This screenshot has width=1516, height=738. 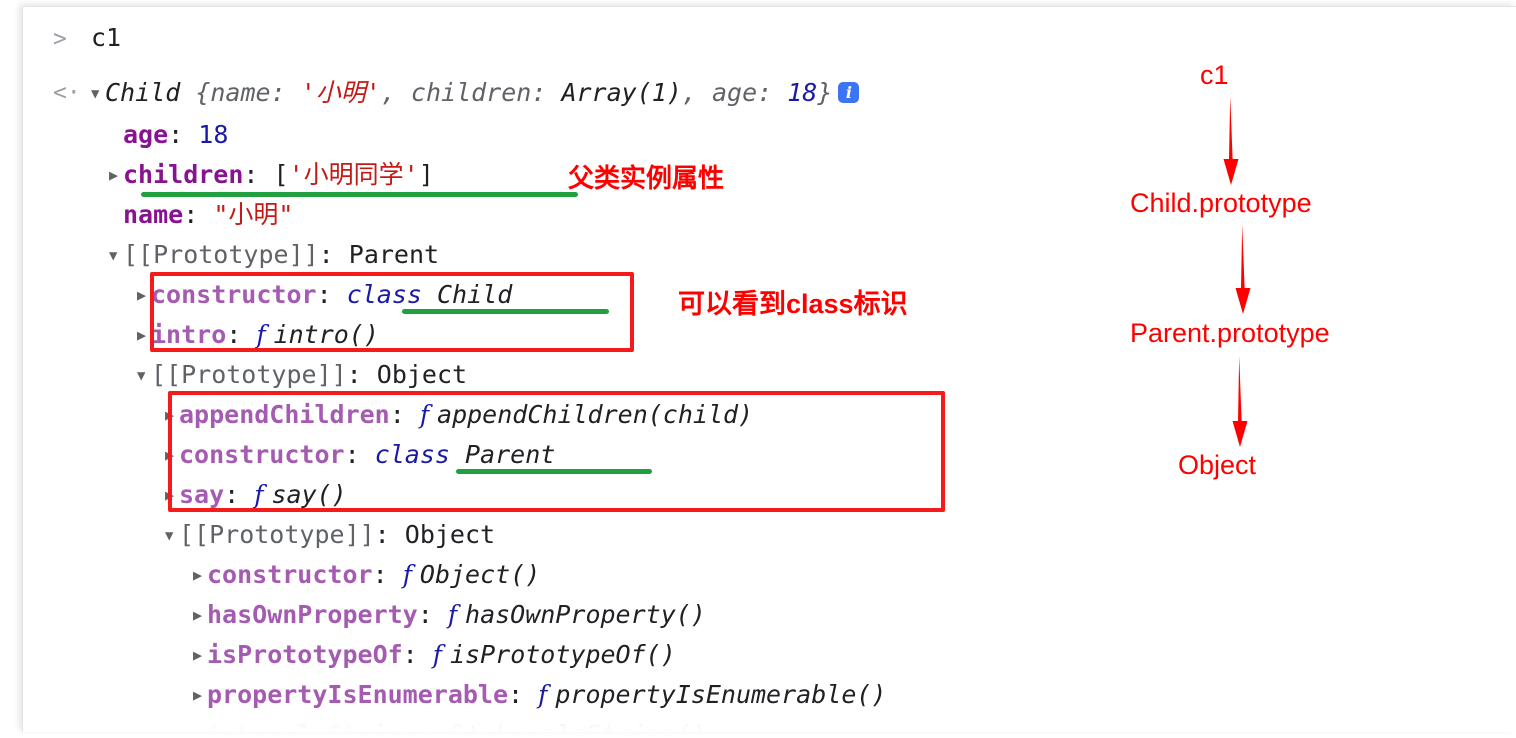 What do you see at coordinates (60, 39) in the screenshot?
I see `console-prompt-icon: >` at bounding box center [60, 39].